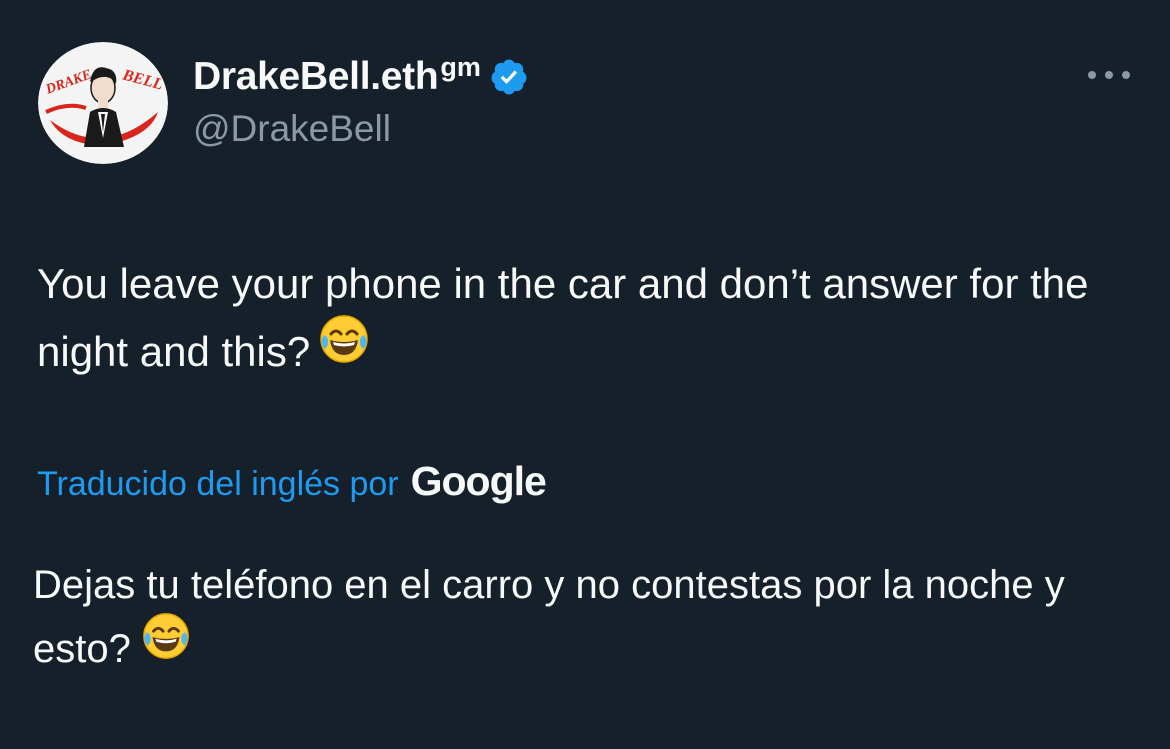  Describe the element at coordinates (509, 77) in the screenshot. I see `verified-badge-icon` at that location.